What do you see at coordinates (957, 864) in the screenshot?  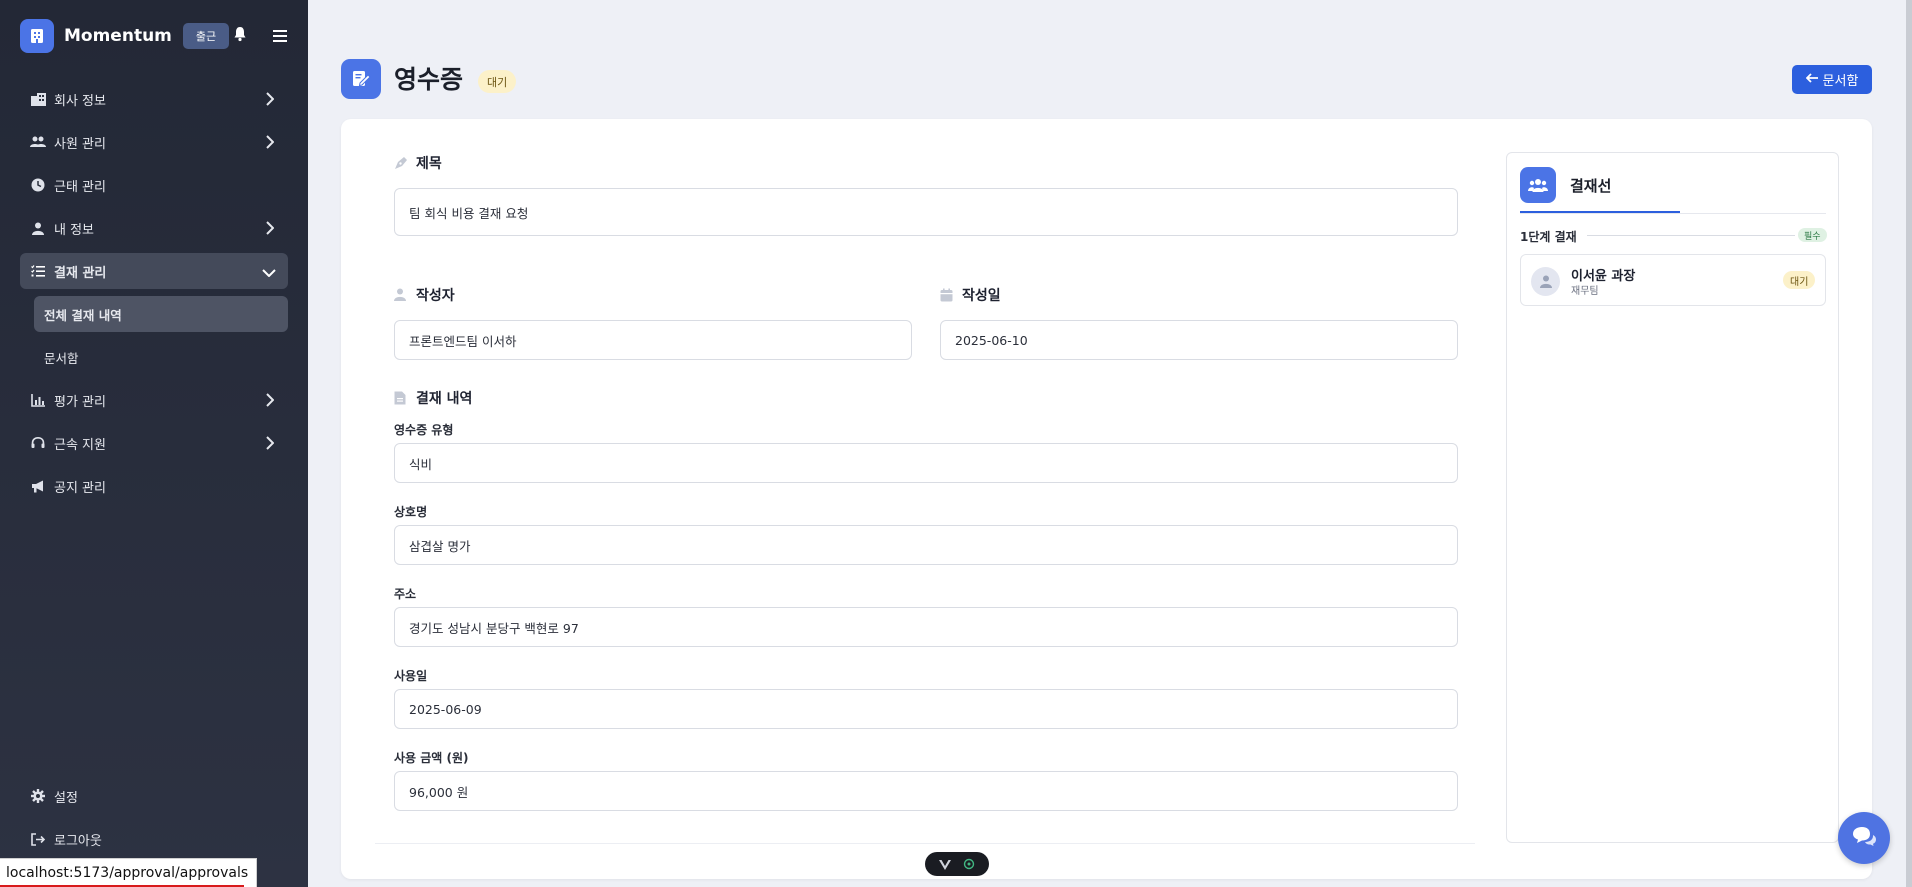 I see `devtools-toolbar` at bounding box center [957, 864].